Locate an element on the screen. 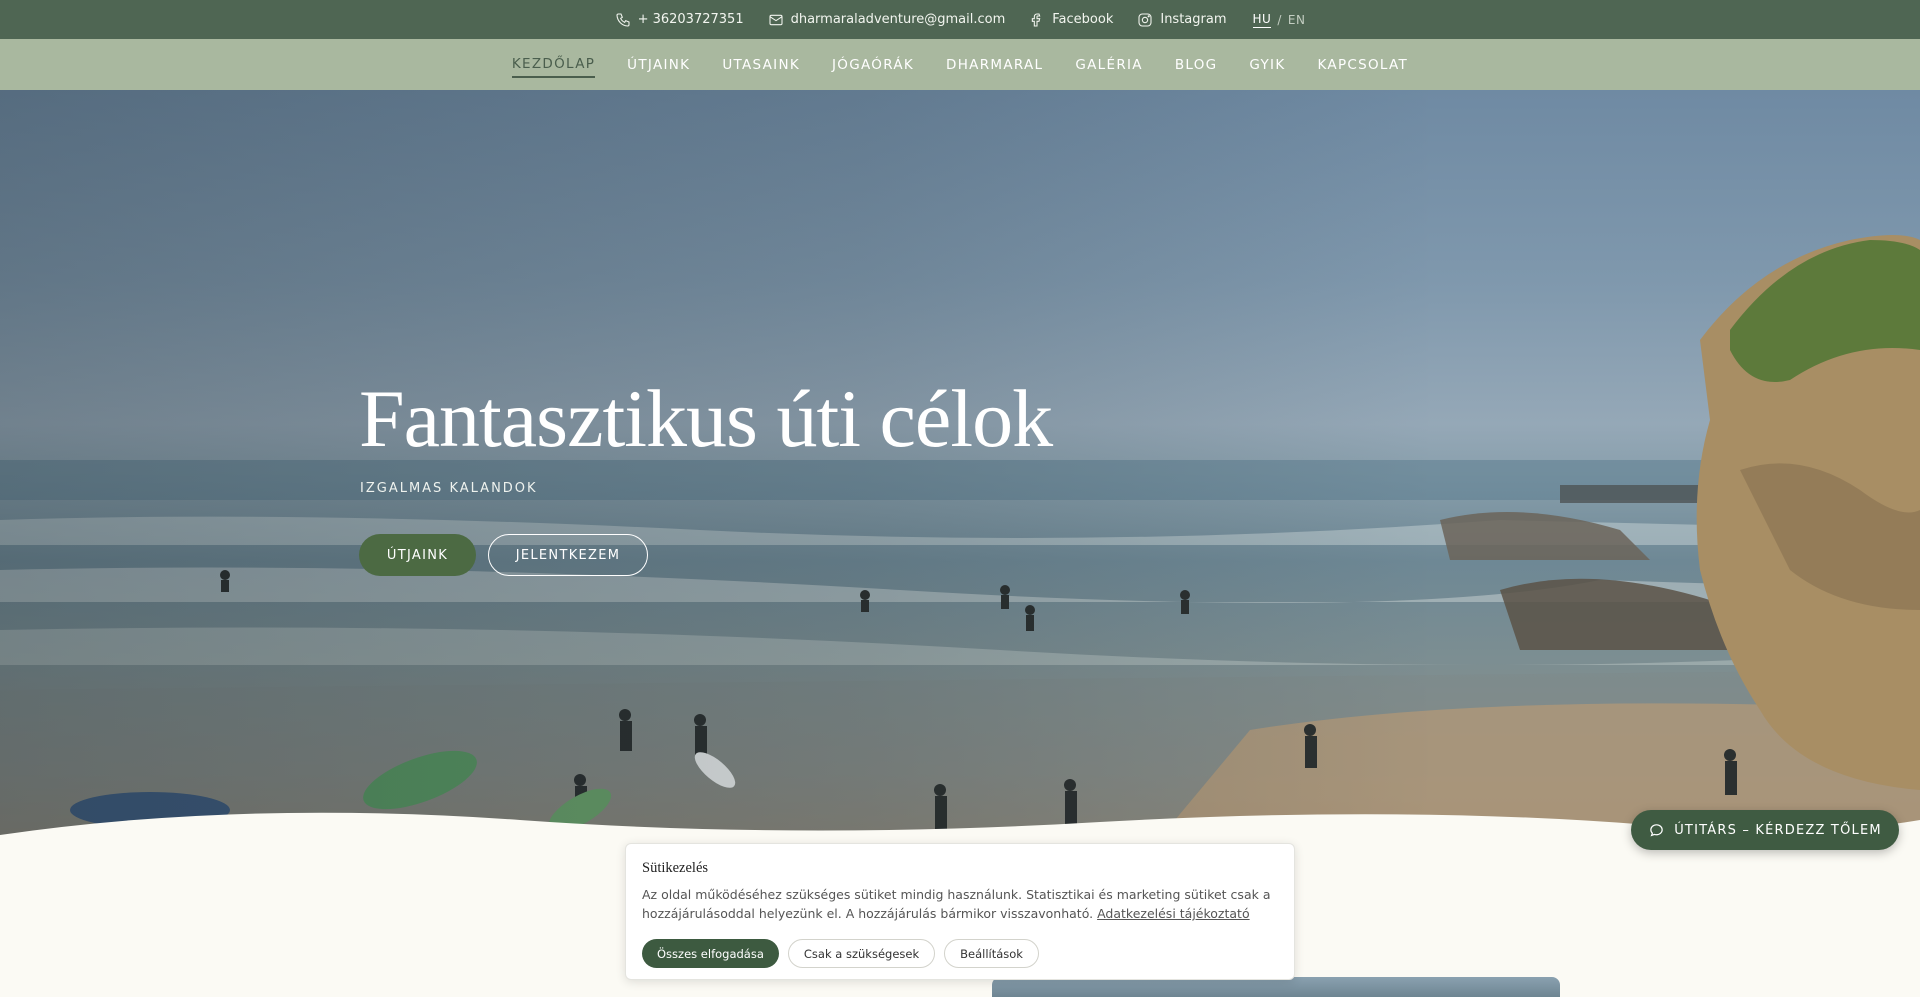 This screenshot has width=1920, height=997. lang-hu: HU is located at coordinates (1262, 20).